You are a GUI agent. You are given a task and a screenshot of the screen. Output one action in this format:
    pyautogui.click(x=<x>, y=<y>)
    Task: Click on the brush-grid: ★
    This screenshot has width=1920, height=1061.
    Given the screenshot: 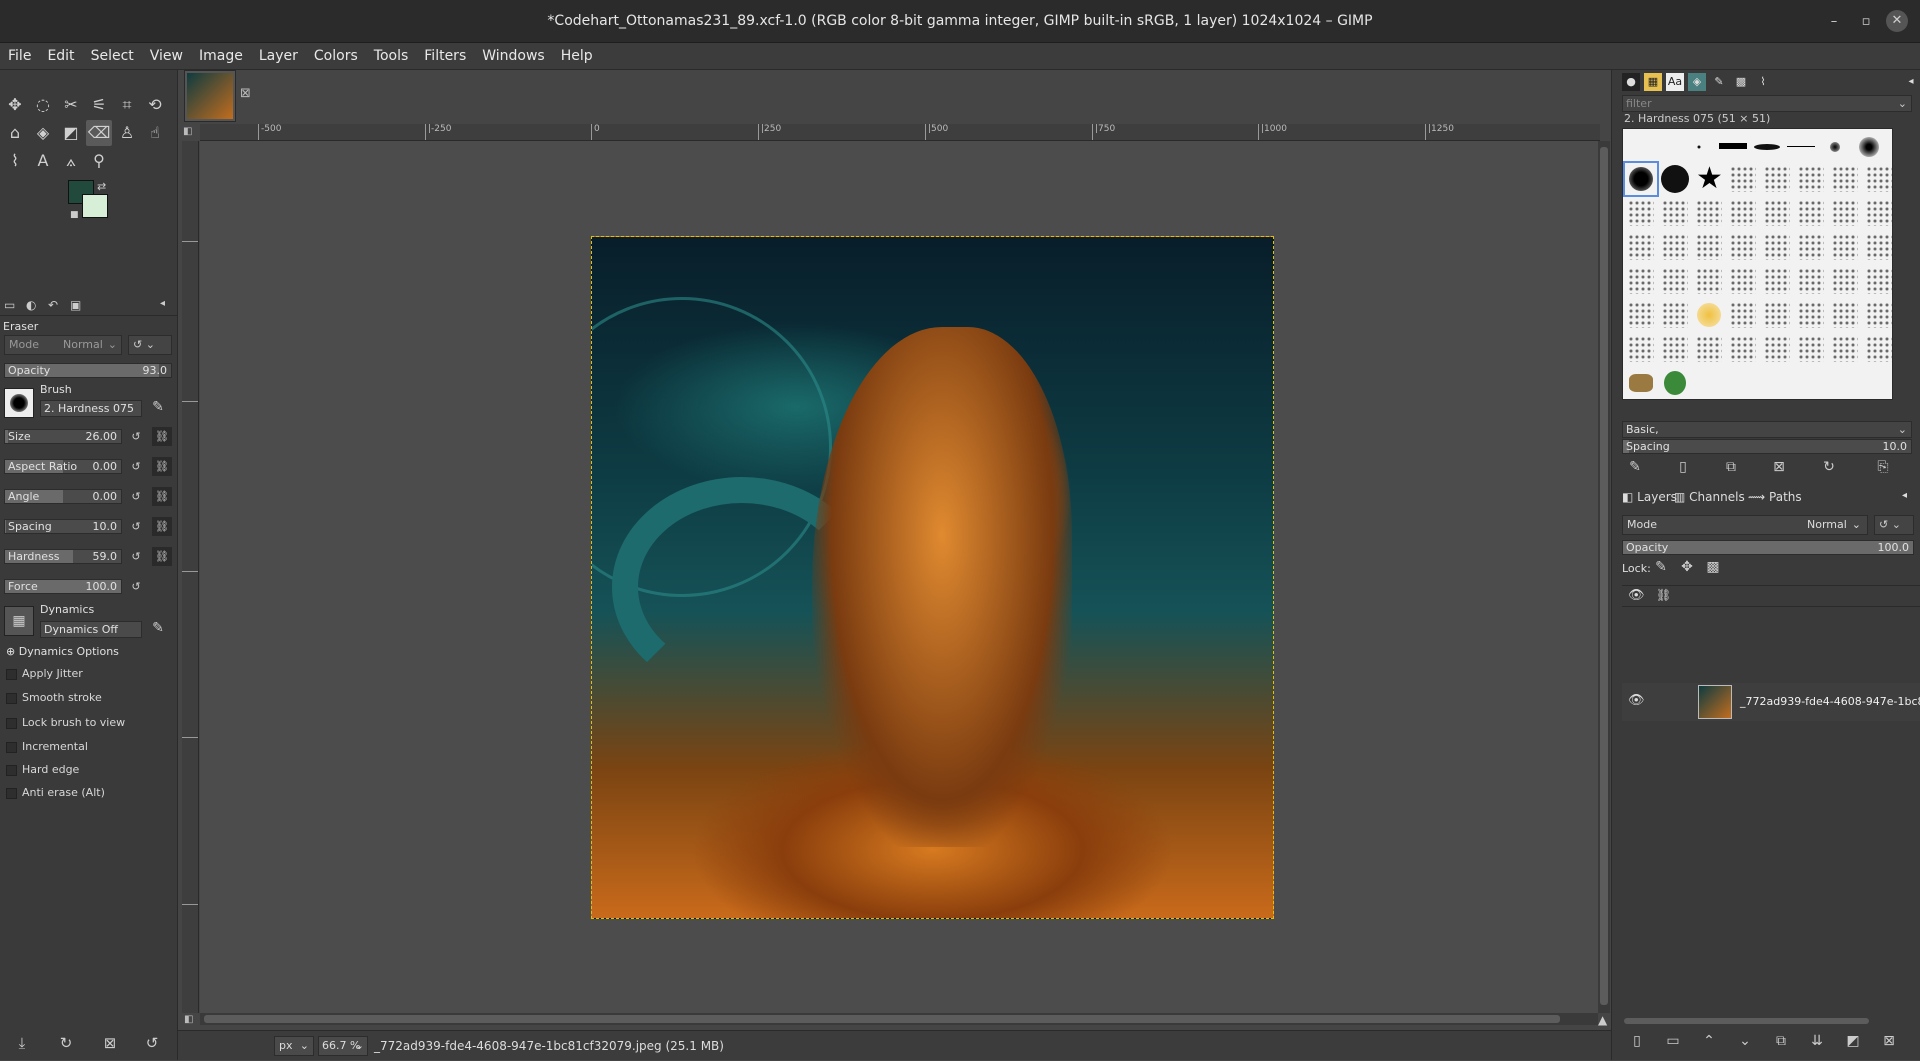 What is the action you would take?
    pyautogui.click(x=1757, y=264)
    